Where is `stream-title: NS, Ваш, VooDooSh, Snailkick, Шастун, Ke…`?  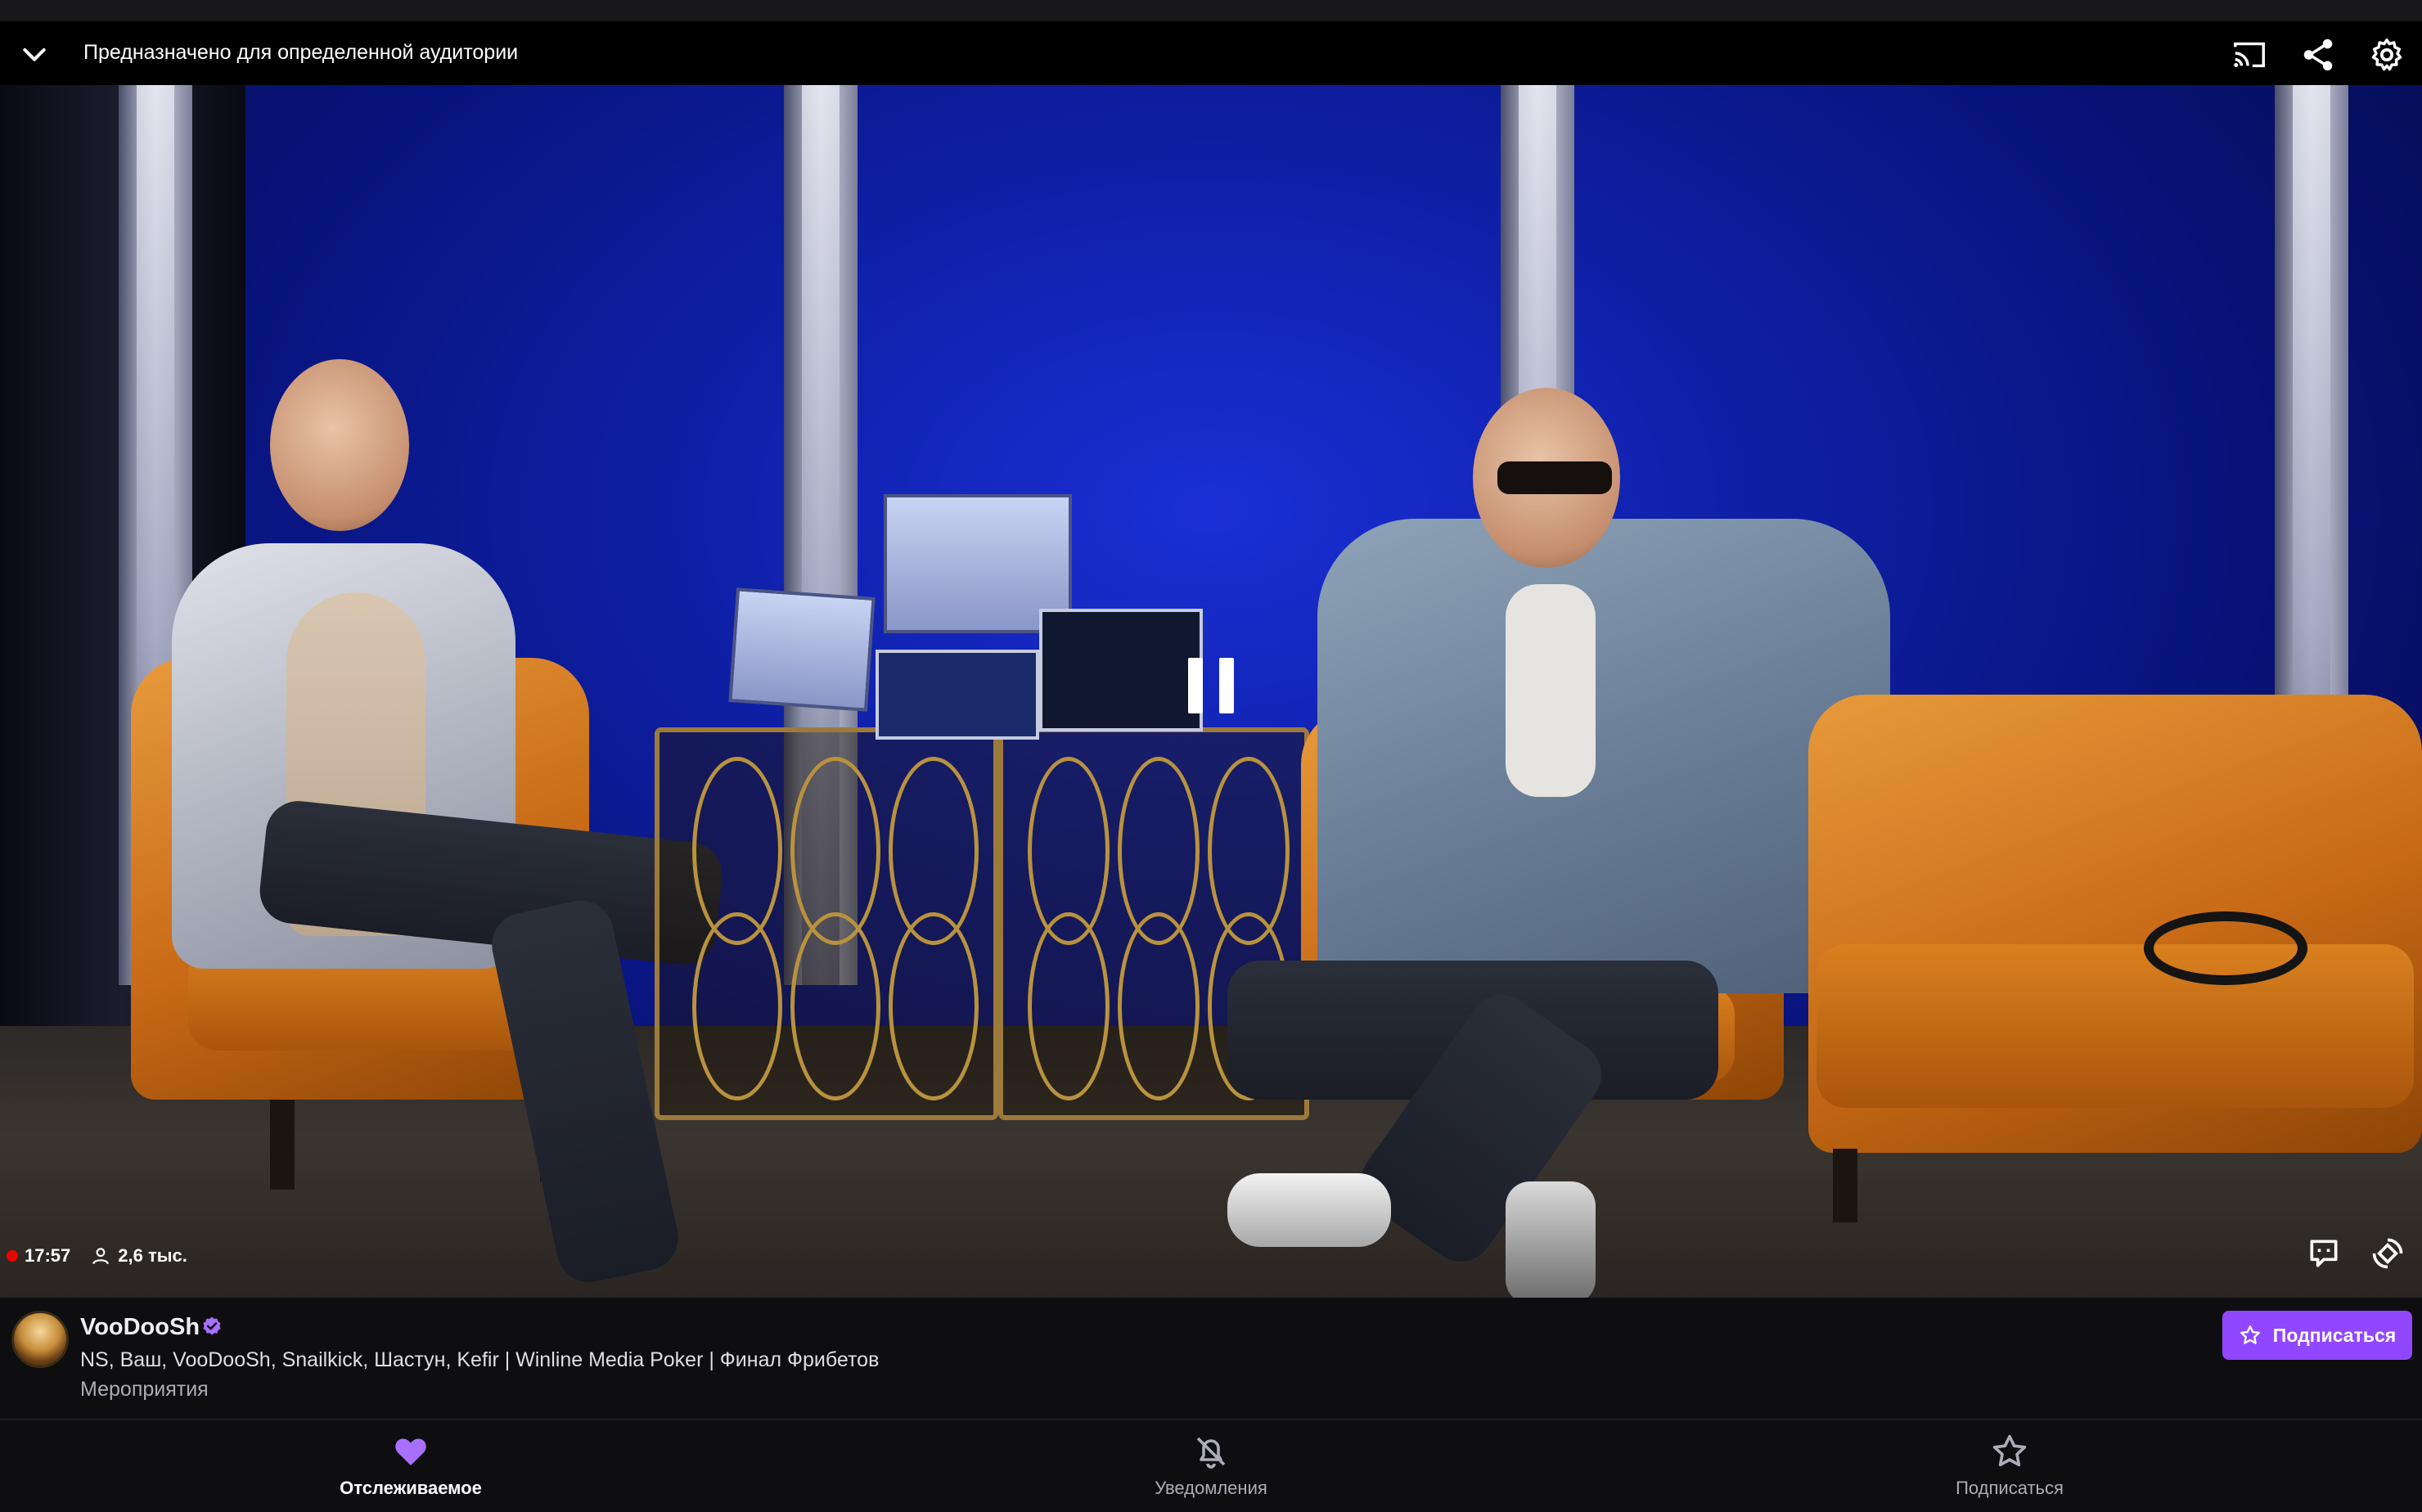
stream-title: NS, Ваш, VooDooSh, Snailkick, Шастун, Ke… is located at coordinates (480, 1360).